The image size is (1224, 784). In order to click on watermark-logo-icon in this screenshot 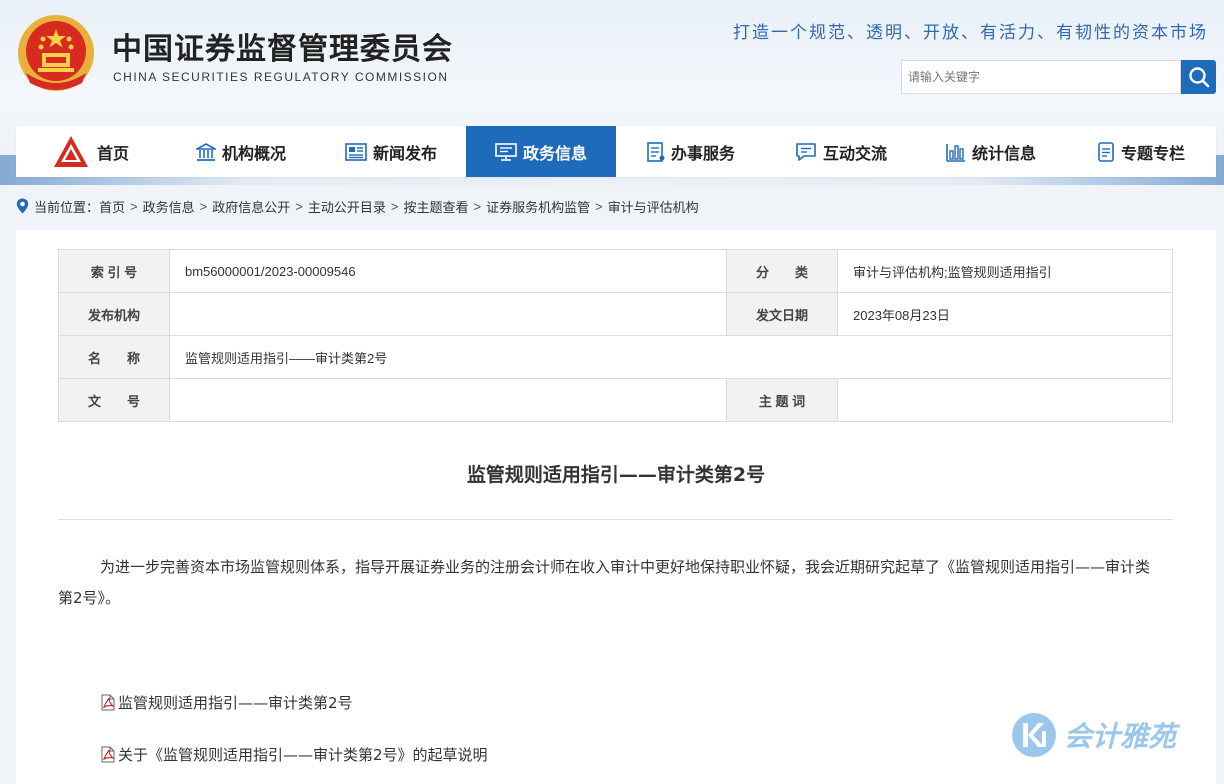, I will do `click(1034, 735)`.